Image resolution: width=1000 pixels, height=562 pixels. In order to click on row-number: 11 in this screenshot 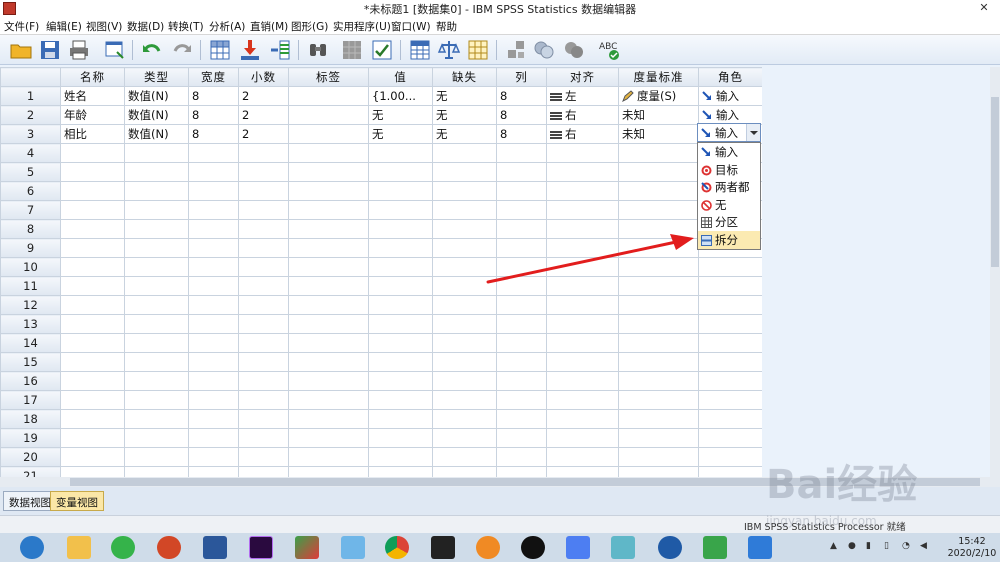, I will do `click(30, 286)`.